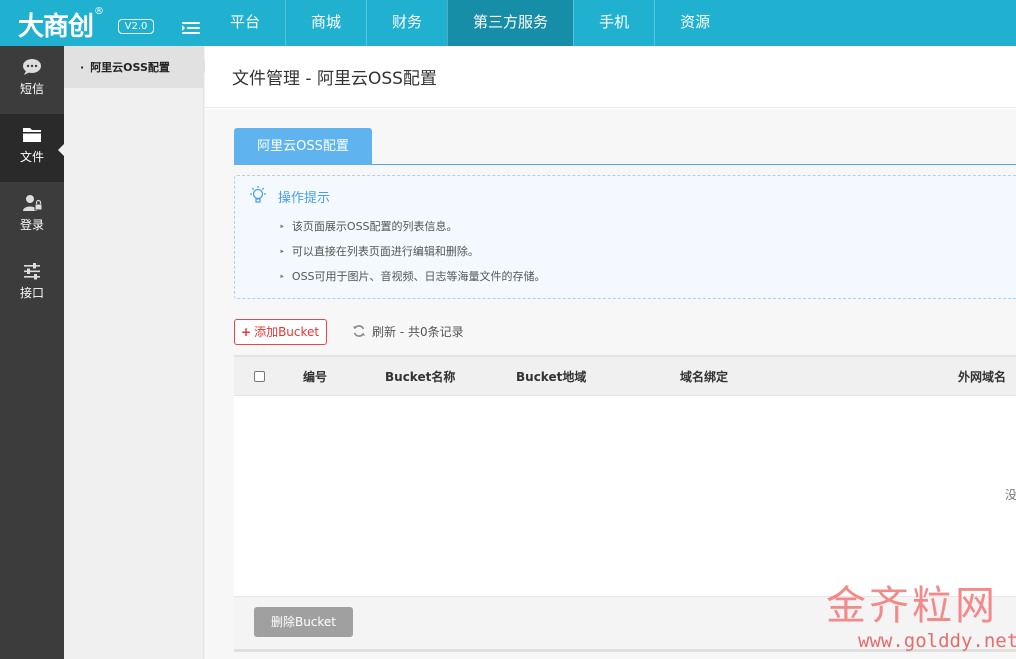 This screenshot has height=659, width=1016. What do you see at coordinates (982, 377) in the screenshot?
I see `column-header-external-domain: 外网域名` at bounding box center [982, 377].